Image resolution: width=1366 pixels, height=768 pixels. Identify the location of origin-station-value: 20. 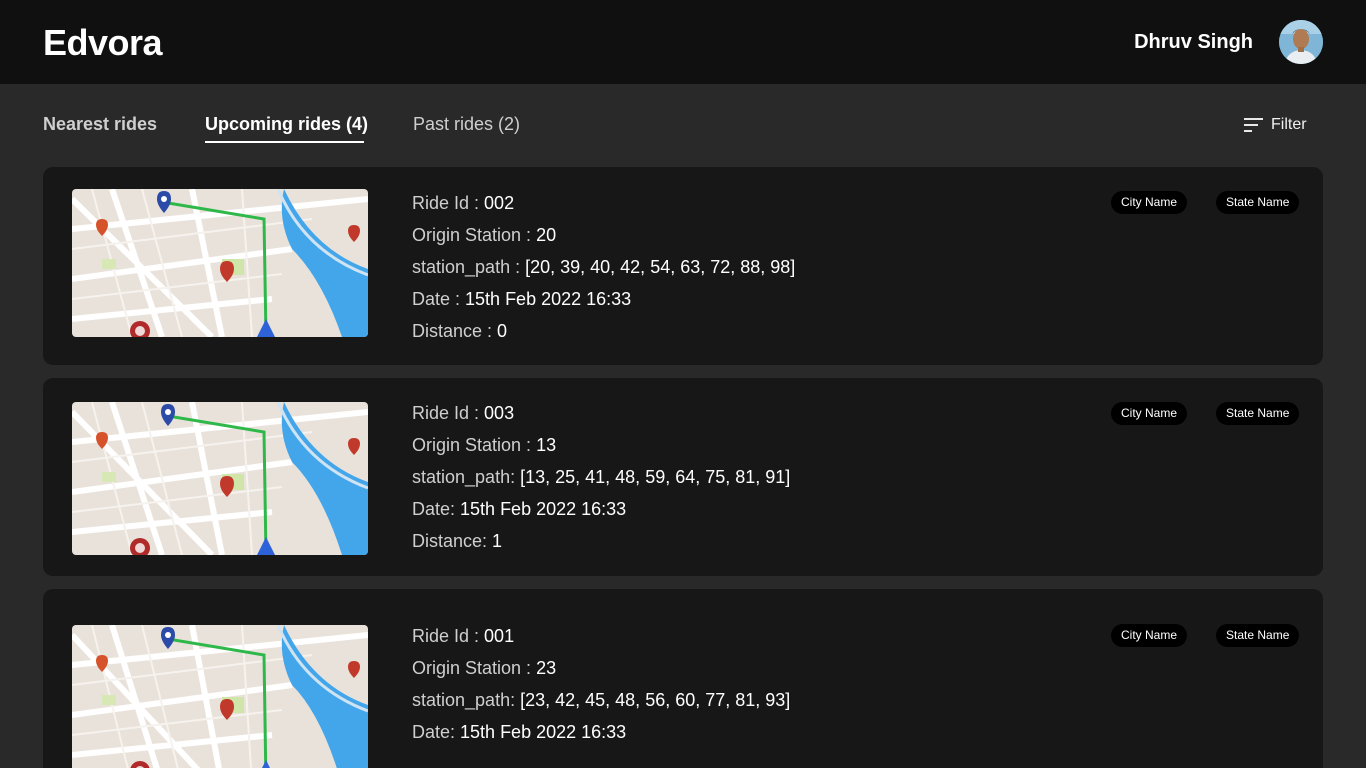
(546, 235).